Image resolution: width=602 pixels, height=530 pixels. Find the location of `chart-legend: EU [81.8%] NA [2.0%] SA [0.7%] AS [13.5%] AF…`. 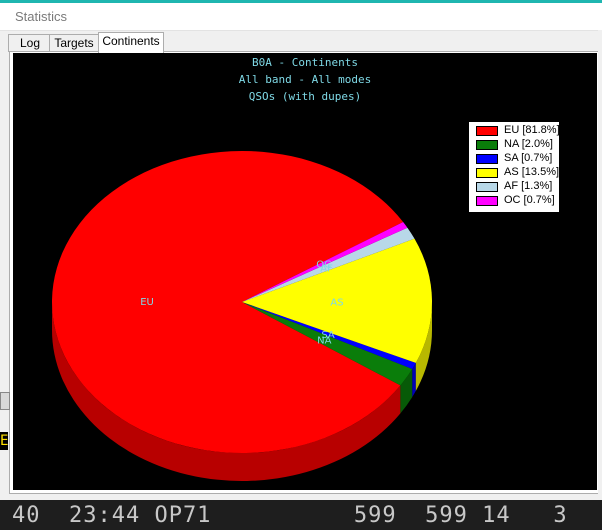

chart-legend: EU [81.8%] NA [2.0%] SA [0.7%] AS [13.5%] AF… is located at coordinates (514, 167).